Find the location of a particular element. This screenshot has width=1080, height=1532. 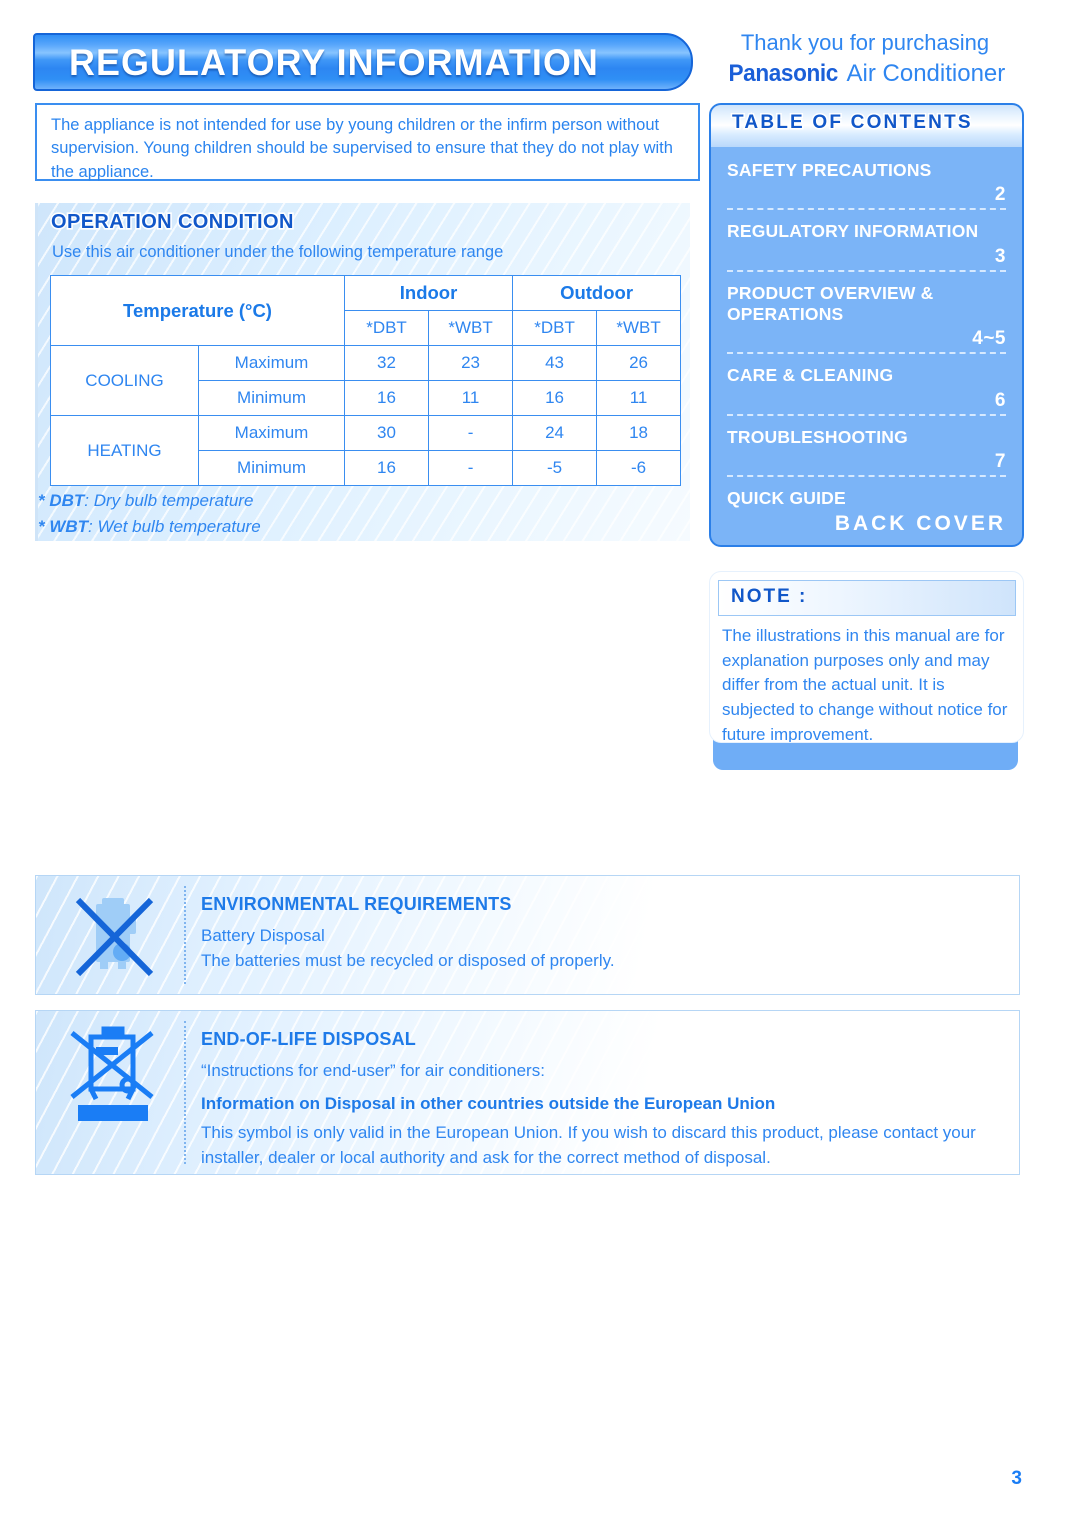

indoor-wbt-header: *WBT is located at coordinates (471, 328).